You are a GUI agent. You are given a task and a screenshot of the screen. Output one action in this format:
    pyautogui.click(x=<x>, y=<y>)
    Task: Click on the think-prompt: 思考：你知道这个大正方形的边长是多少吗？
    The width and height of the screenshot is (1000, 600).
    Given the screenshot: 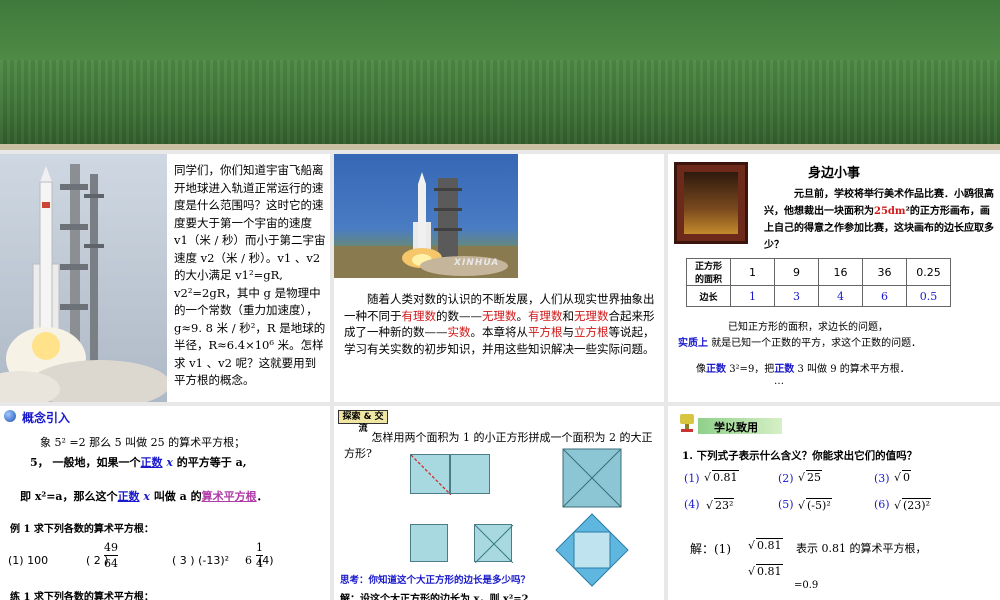 What is the action you would take?
    pyautogui.click(x=435, y=580)
    